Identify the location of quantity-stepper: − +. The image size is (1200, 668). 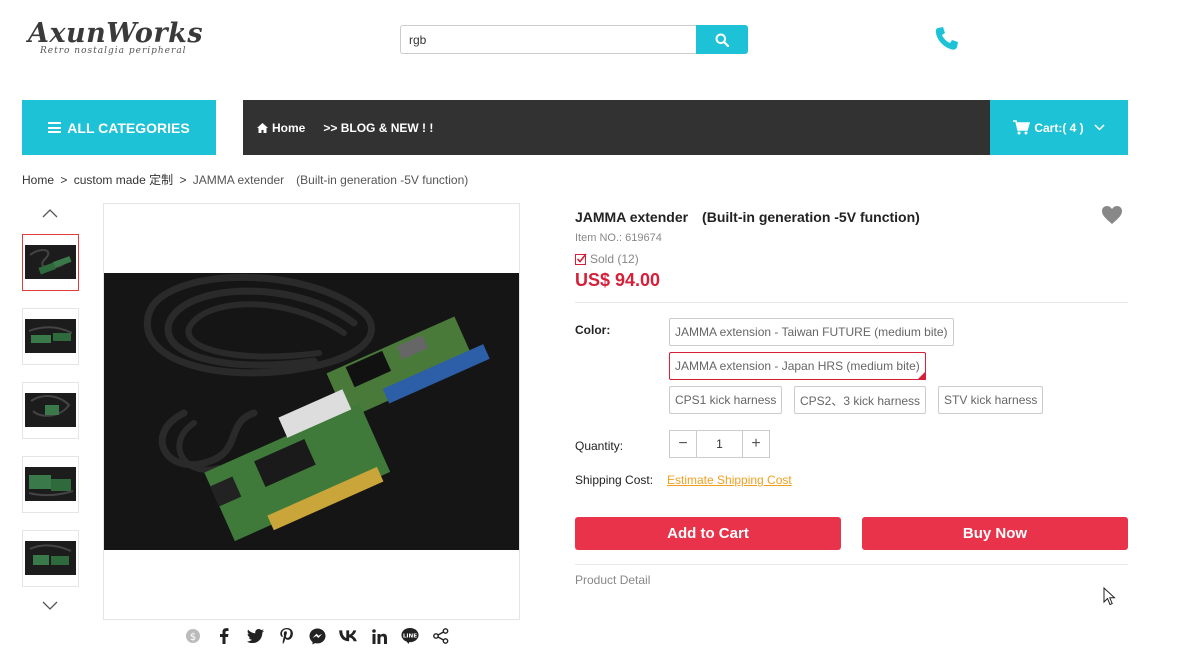
(719, 444).